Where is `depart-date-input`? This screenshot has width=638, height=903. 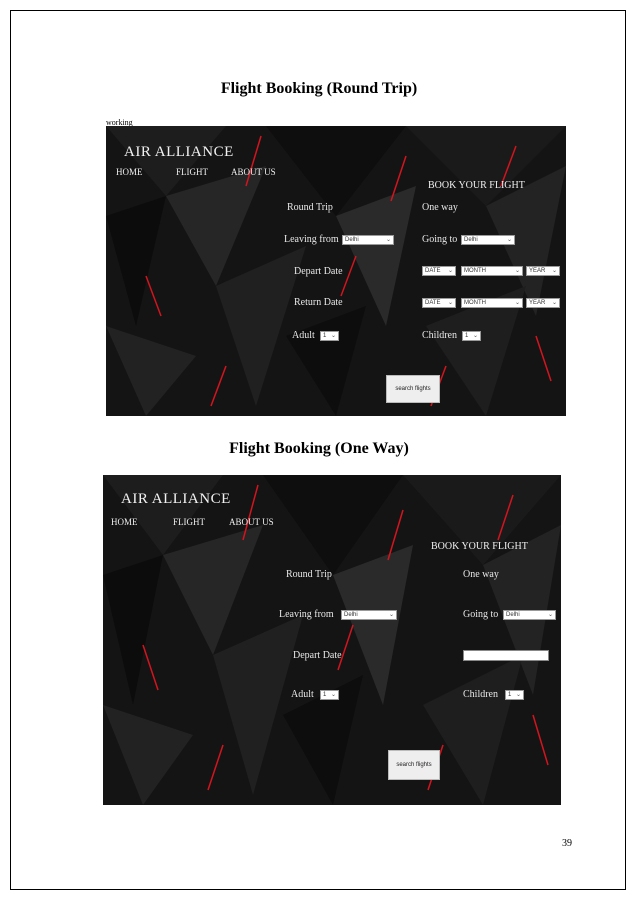
depart-date-input is located at coordinates (506, 655).